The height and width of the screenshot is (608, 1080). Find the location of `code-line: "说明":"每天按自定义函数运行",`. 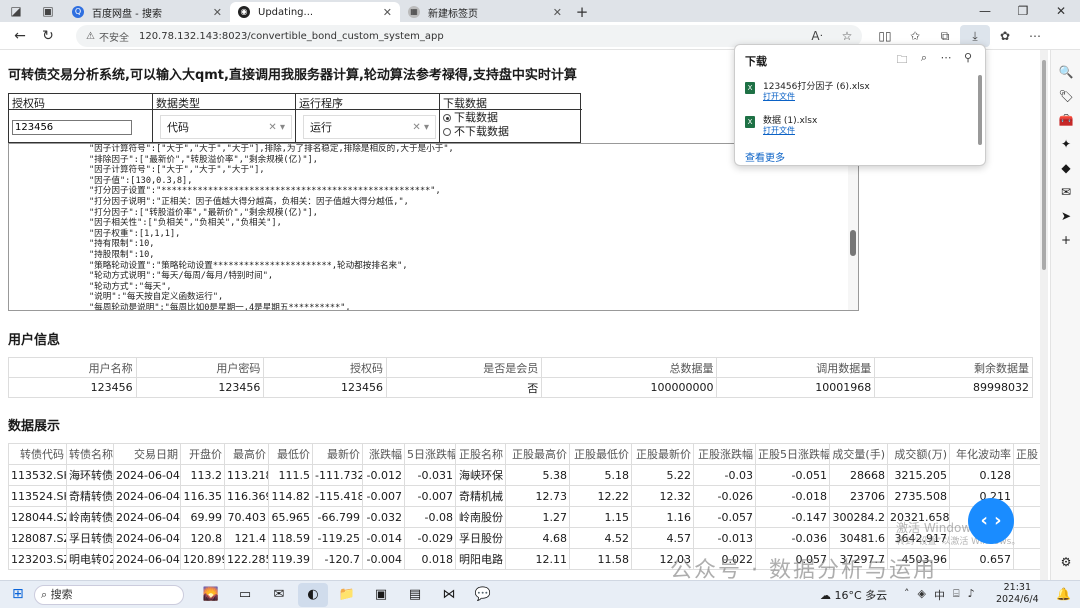

code-line: "说明":"每天按自定义函数运行", is located at coordinates (156, 297).